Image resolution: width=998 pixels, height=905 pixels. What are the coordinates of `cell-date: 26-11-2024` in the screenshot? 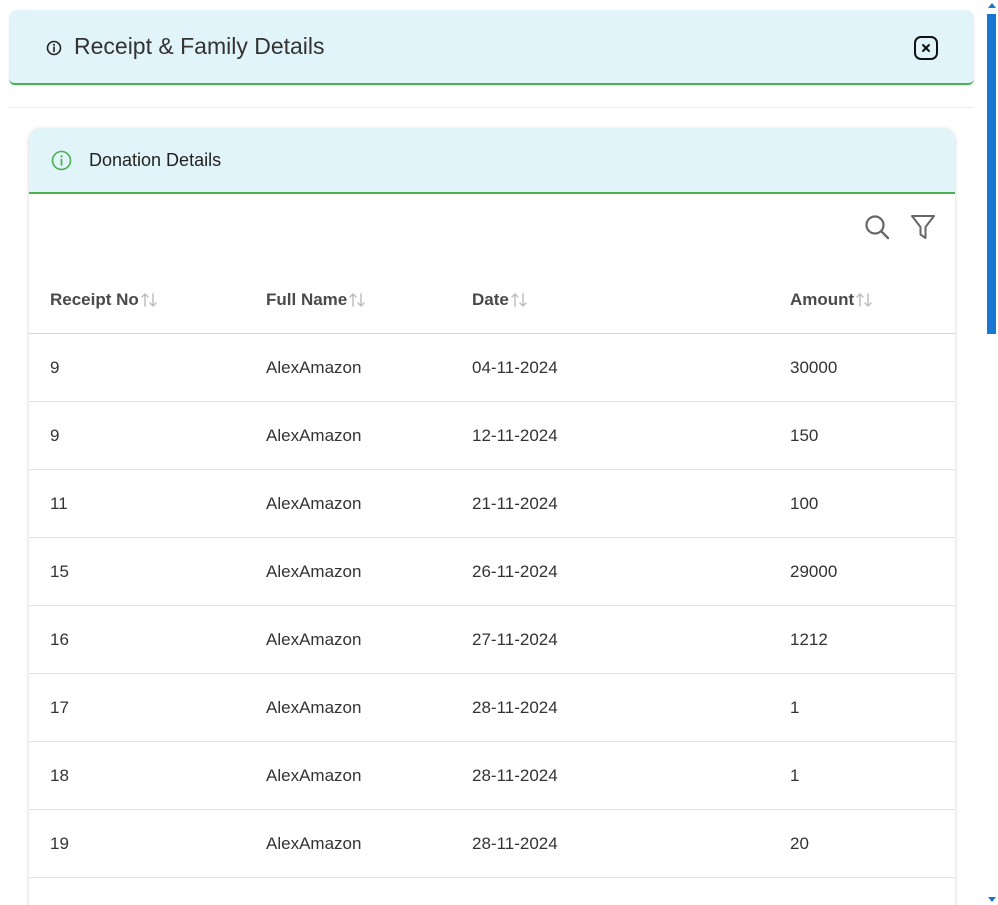 It's located at (515, 571).